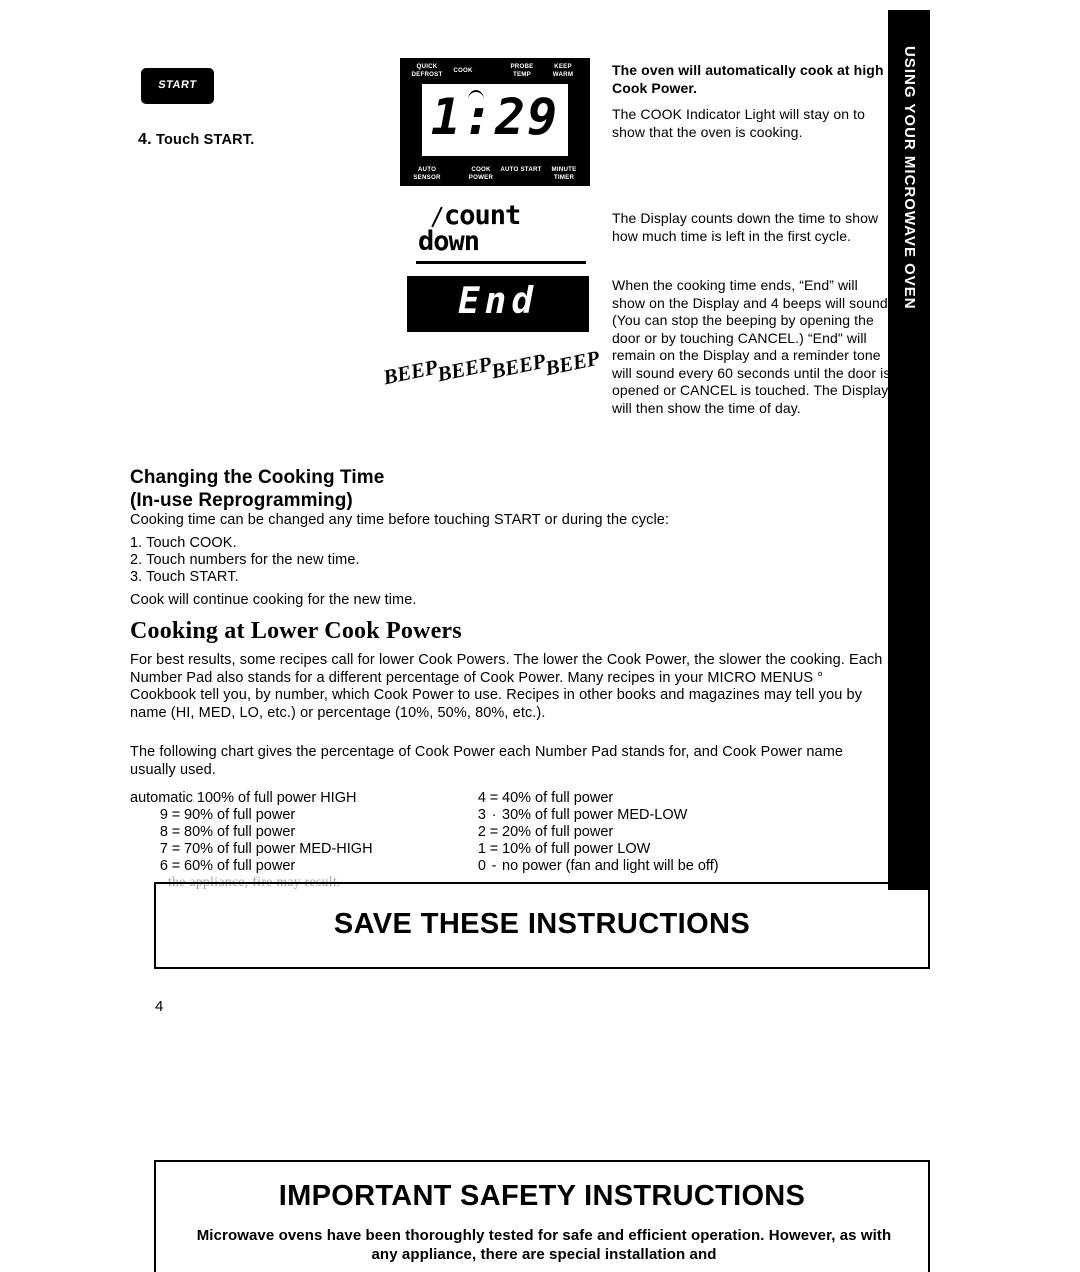  Describe the element at coordinates (481, 866) in the screenshot. I see `power-chart-pad: 0` at that location.